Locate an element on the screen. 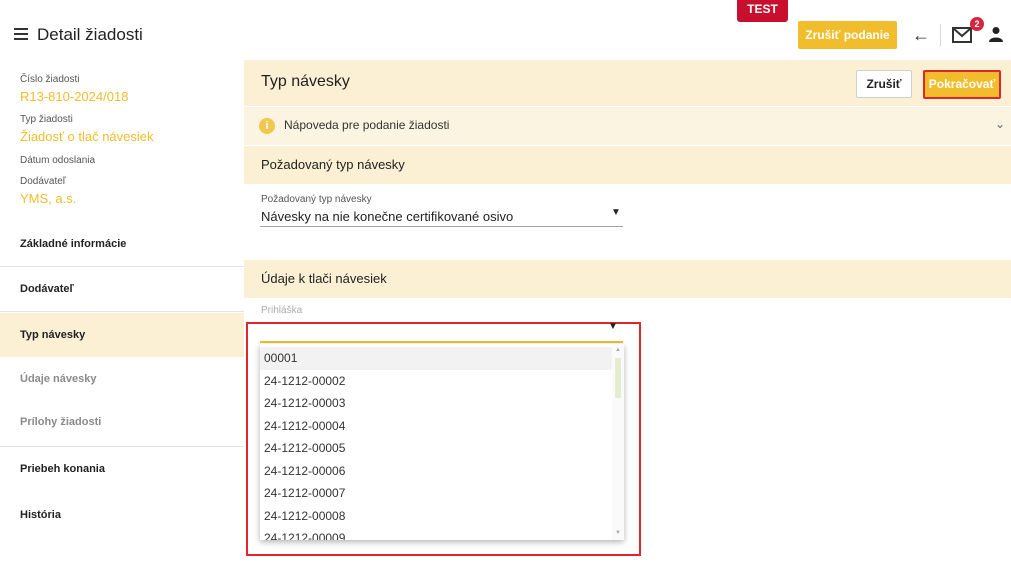 The height and width of the screenshot is (586, 1011). cancel-button: Zrušiť is located at coordinates (884, 84).